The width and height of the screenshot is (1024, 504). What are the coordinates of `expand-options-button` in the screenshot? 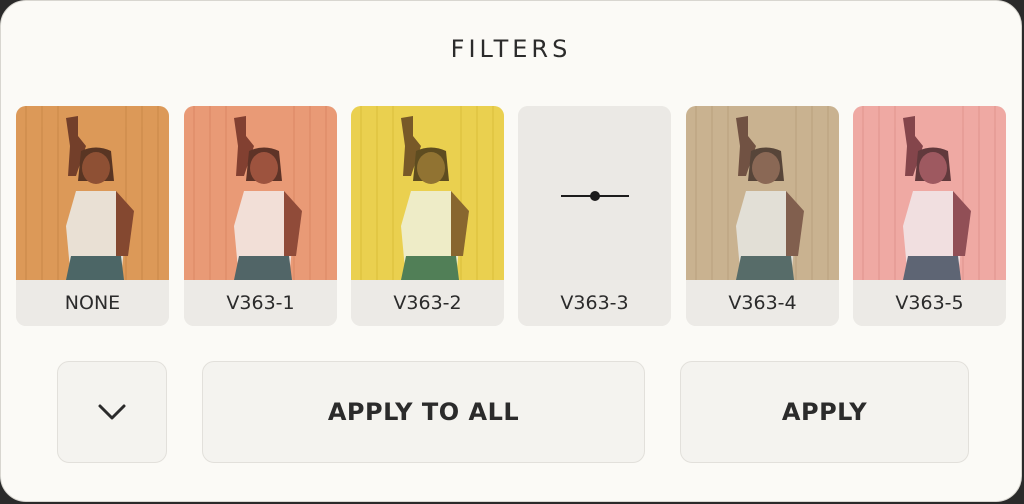 It's located at (112, 412).